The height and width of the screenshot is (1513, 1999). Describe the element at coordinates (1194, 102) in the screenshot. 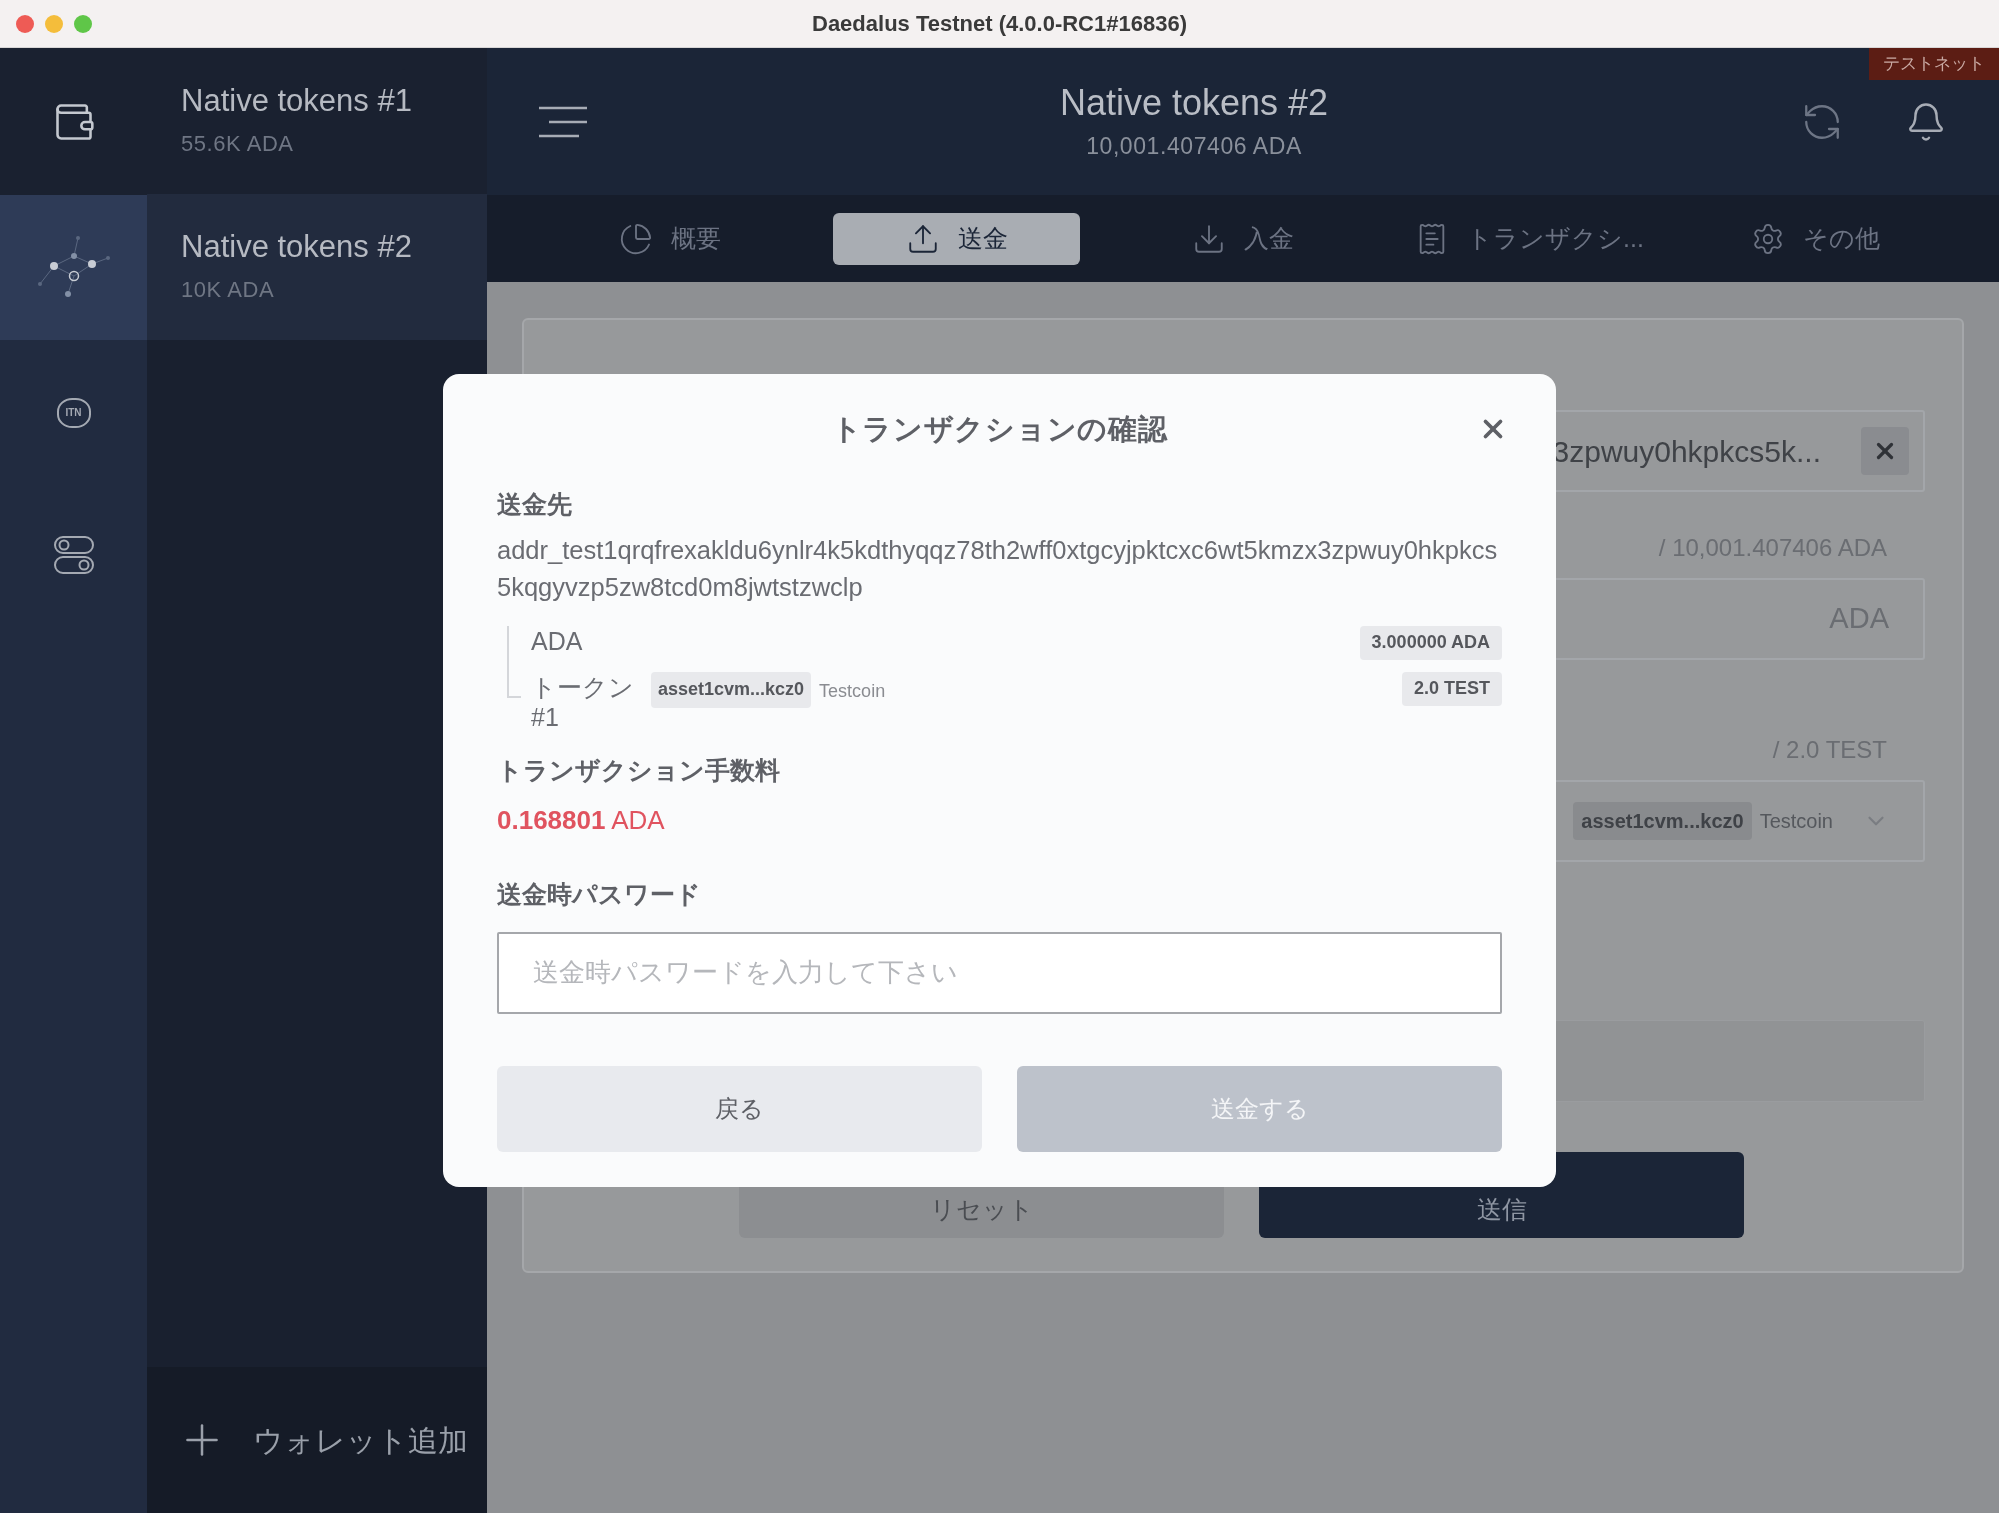

I see `wallet-title: Native tokens #2` at that location.